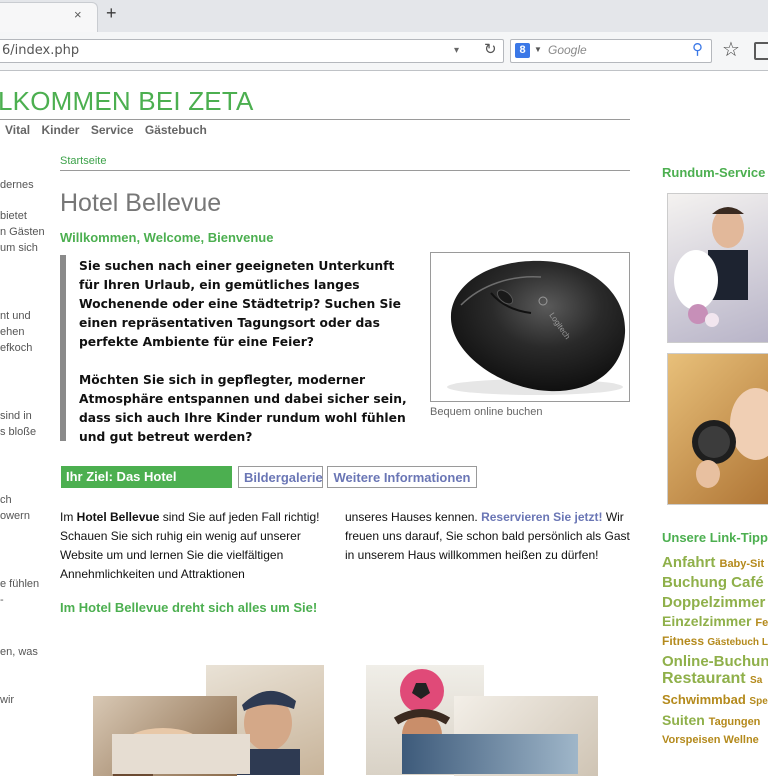  Describe the element at coordinates (688, 562) in the screenshot. I see `tag-link: Anfahrt` at that location.